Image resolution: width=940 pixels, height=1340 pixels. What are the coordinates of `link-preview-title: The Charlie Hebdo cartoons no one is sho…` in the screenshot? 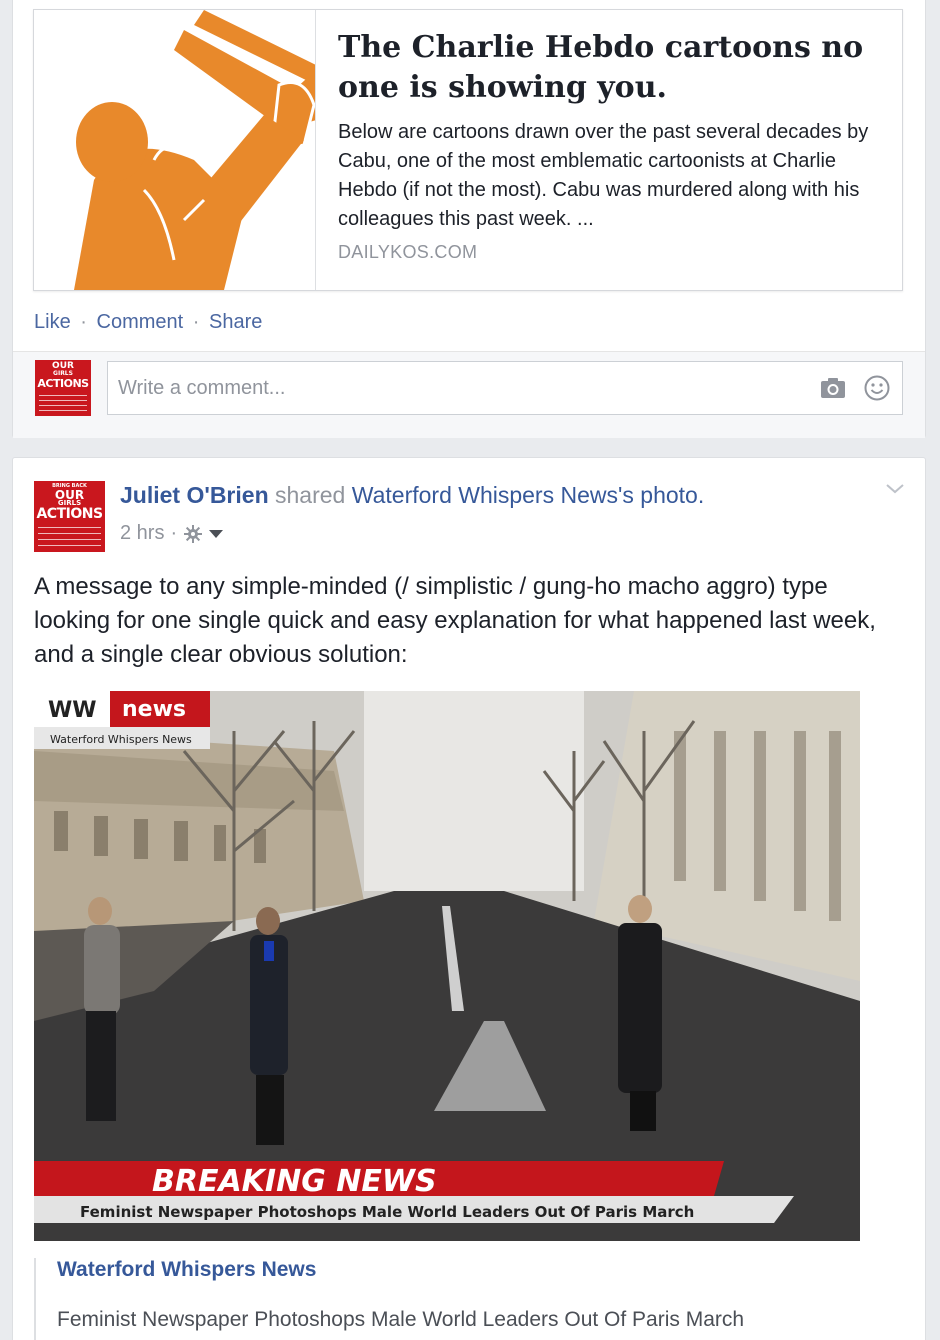 It's located at (608, 68).